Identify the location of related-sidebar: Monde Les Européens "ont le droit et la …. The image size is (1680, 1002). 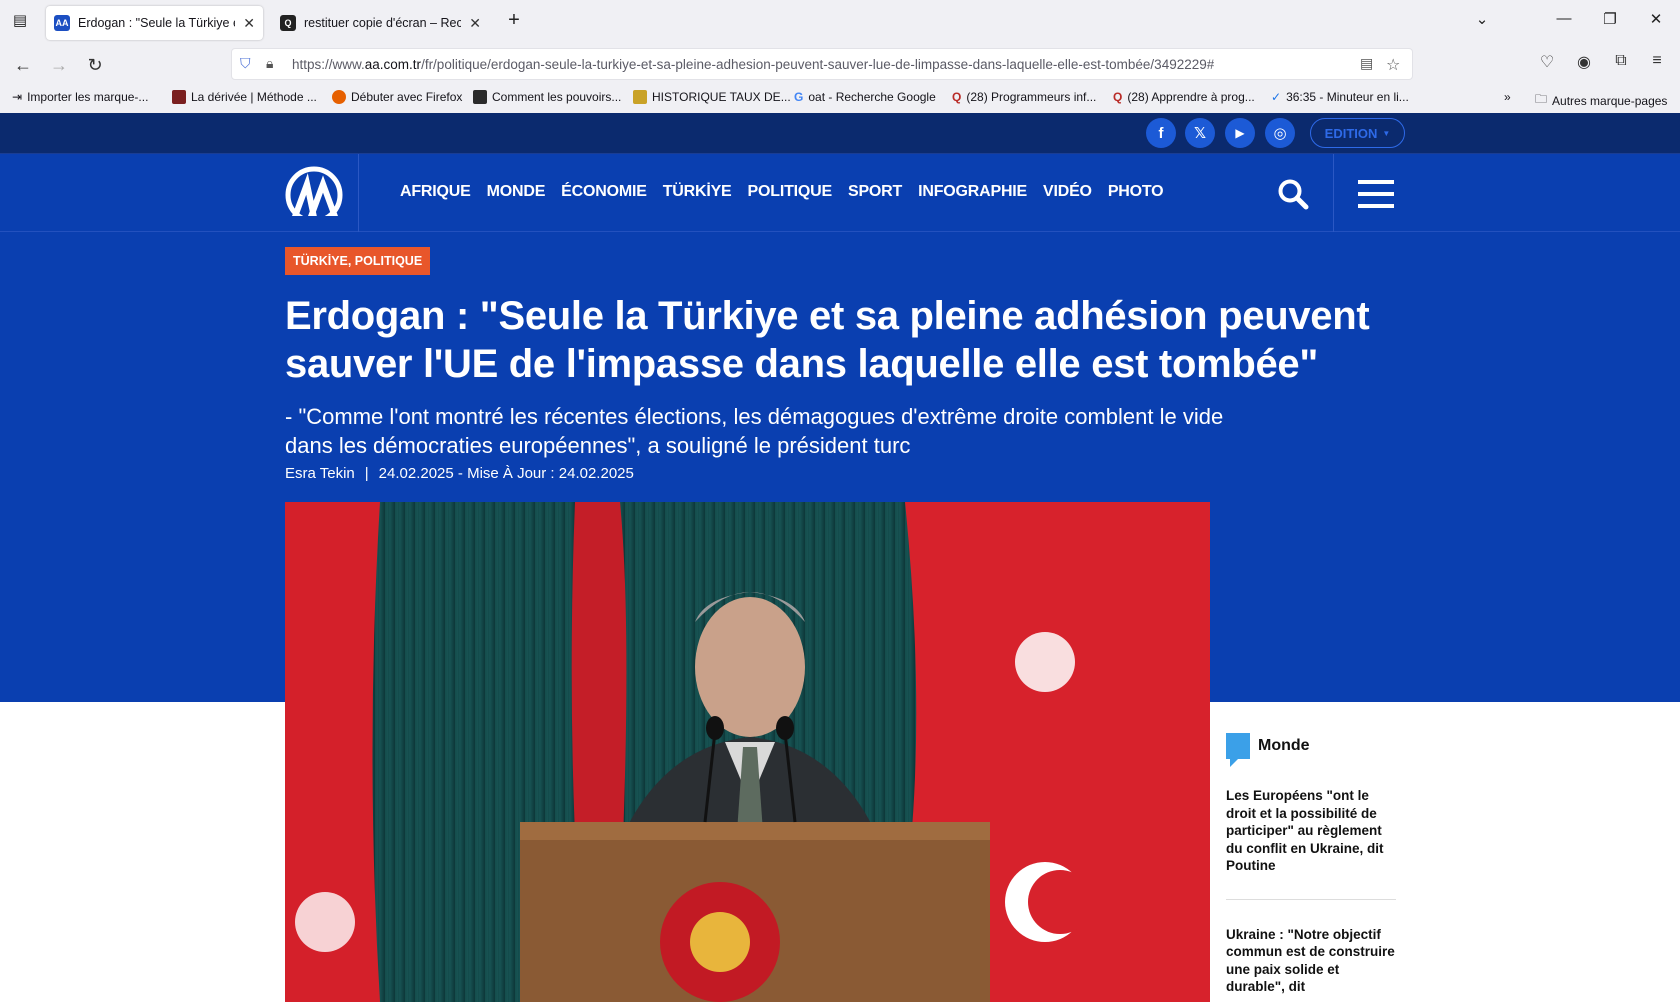
(1311, 867).